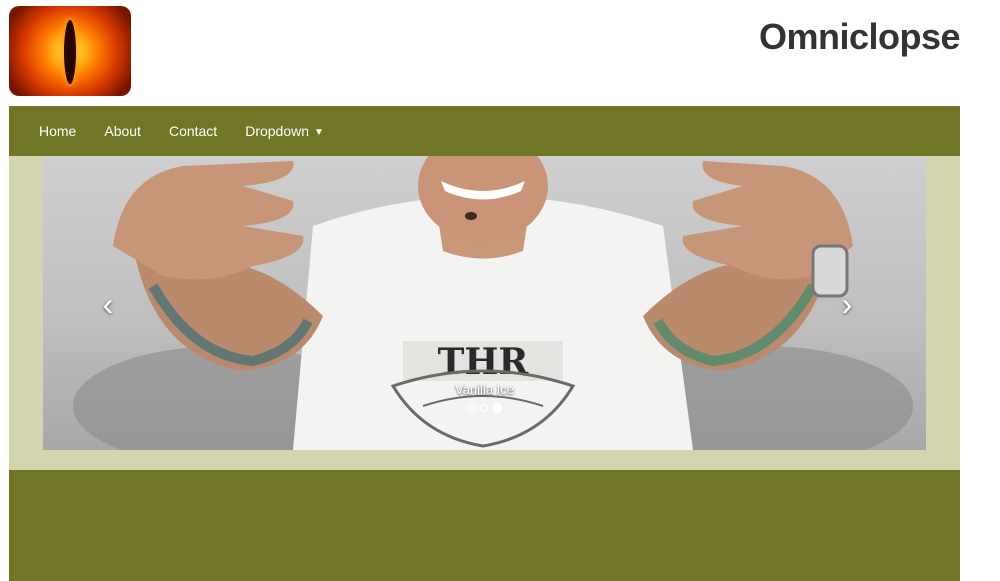 This screenshot has width=1000, height=581. I want to click on nav-contact-label: Contact, so click(193, 131).